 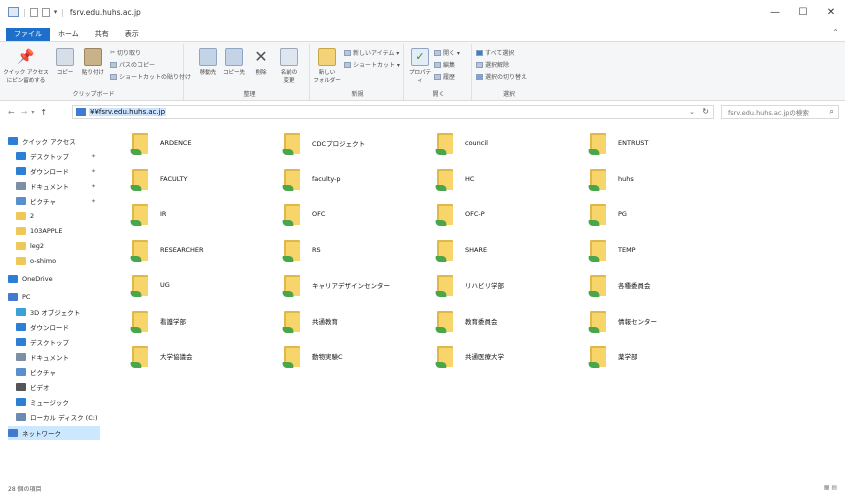 I want to click on copy-path-button: パスのコピー, so click(x=132, y=64).